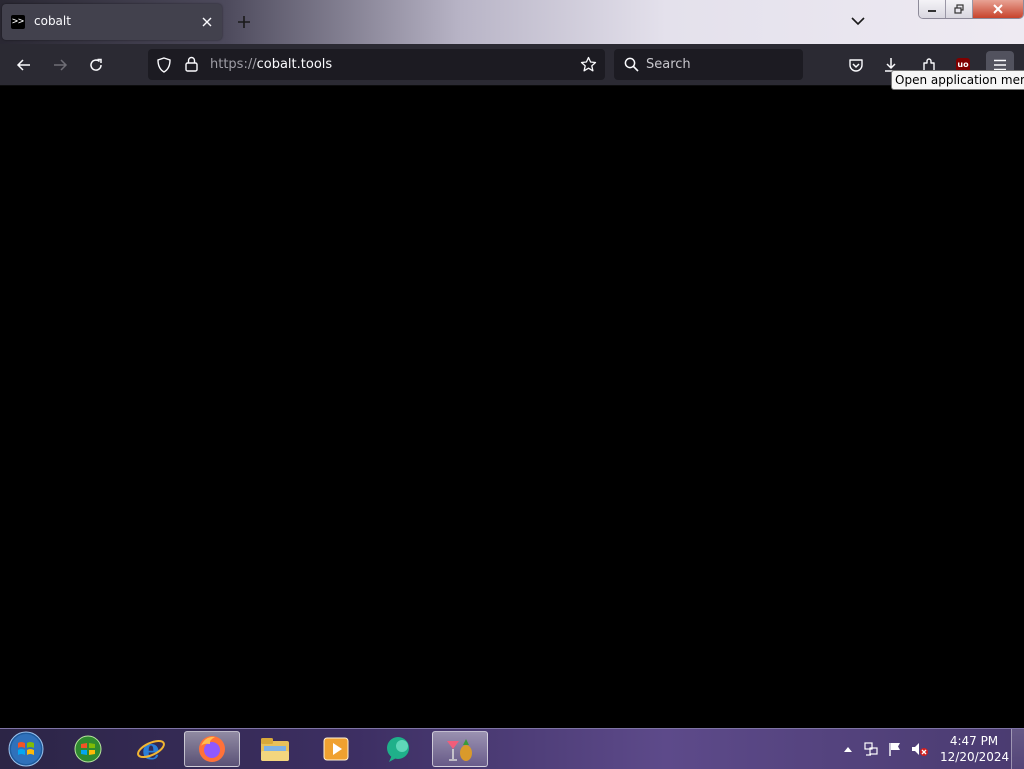  What do you see at coordinates (668, 64) in the screenshot?
I see `search-placeholder: Search` at bounding box center [668, 64].